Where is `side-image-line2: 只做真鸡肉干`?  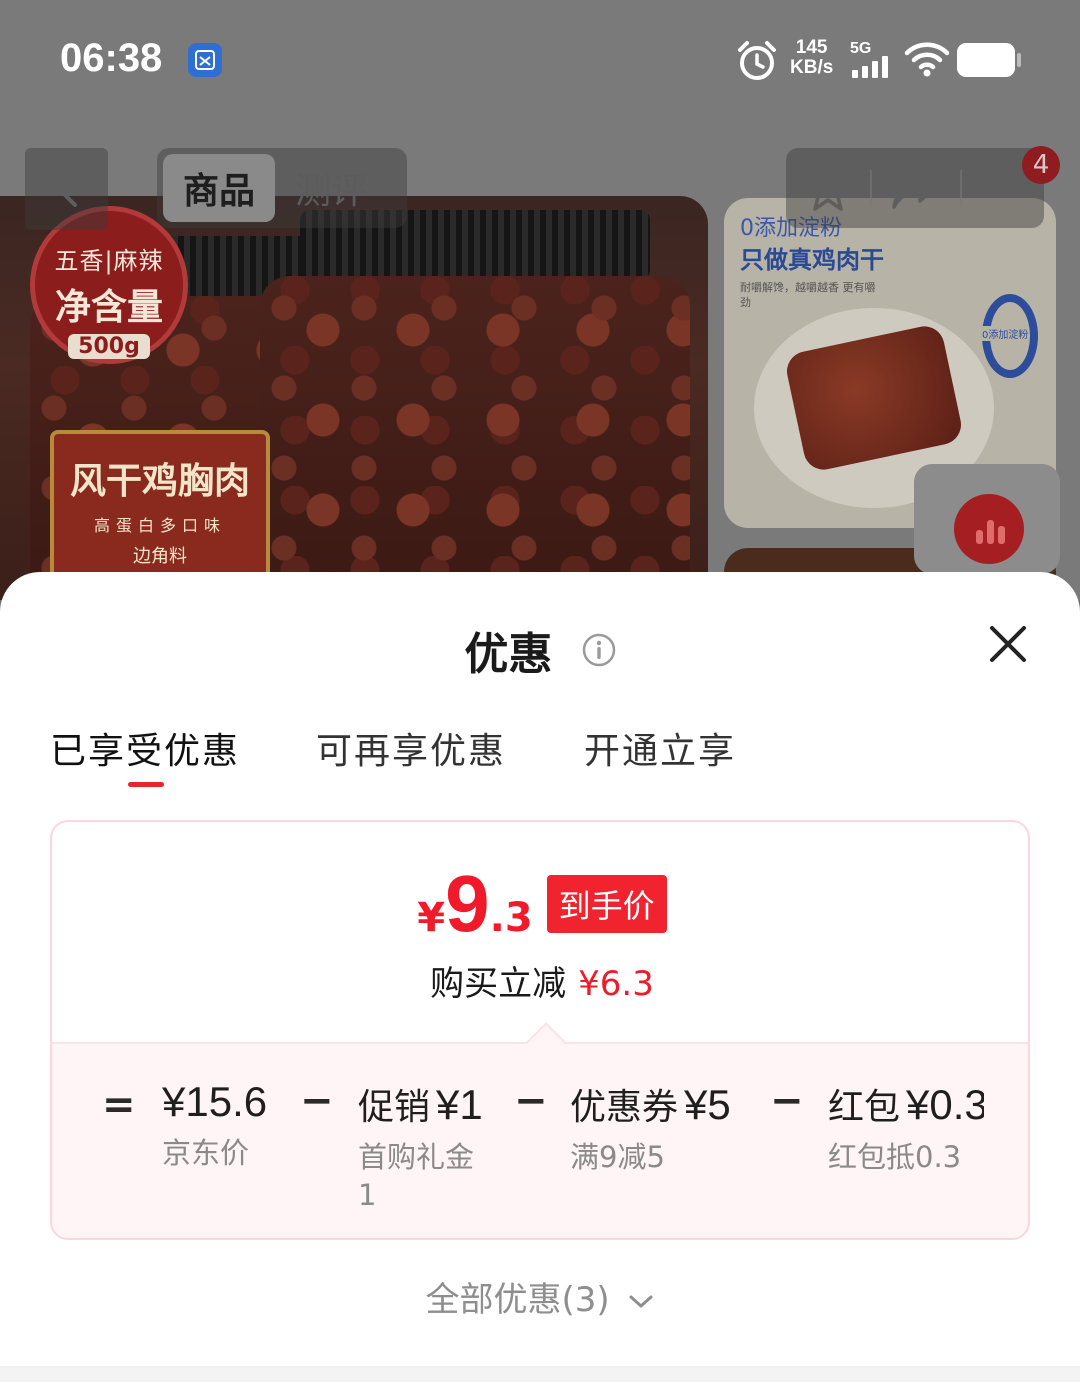
side-image-line2: 只做真鸡肉干 is located at coordinates (812, 260).